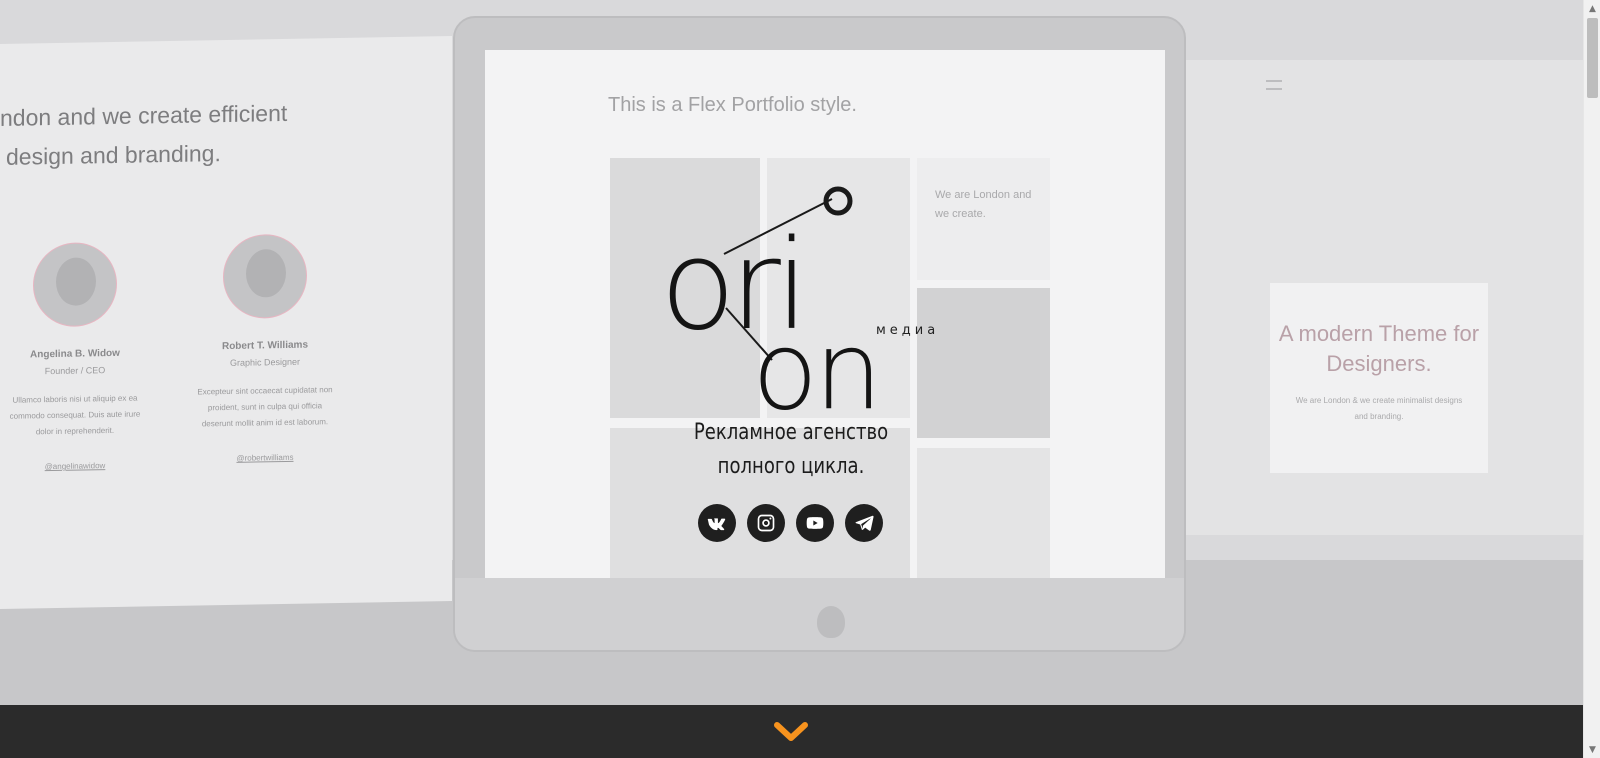  I want to click on bottom-bar, so click(791, 731).